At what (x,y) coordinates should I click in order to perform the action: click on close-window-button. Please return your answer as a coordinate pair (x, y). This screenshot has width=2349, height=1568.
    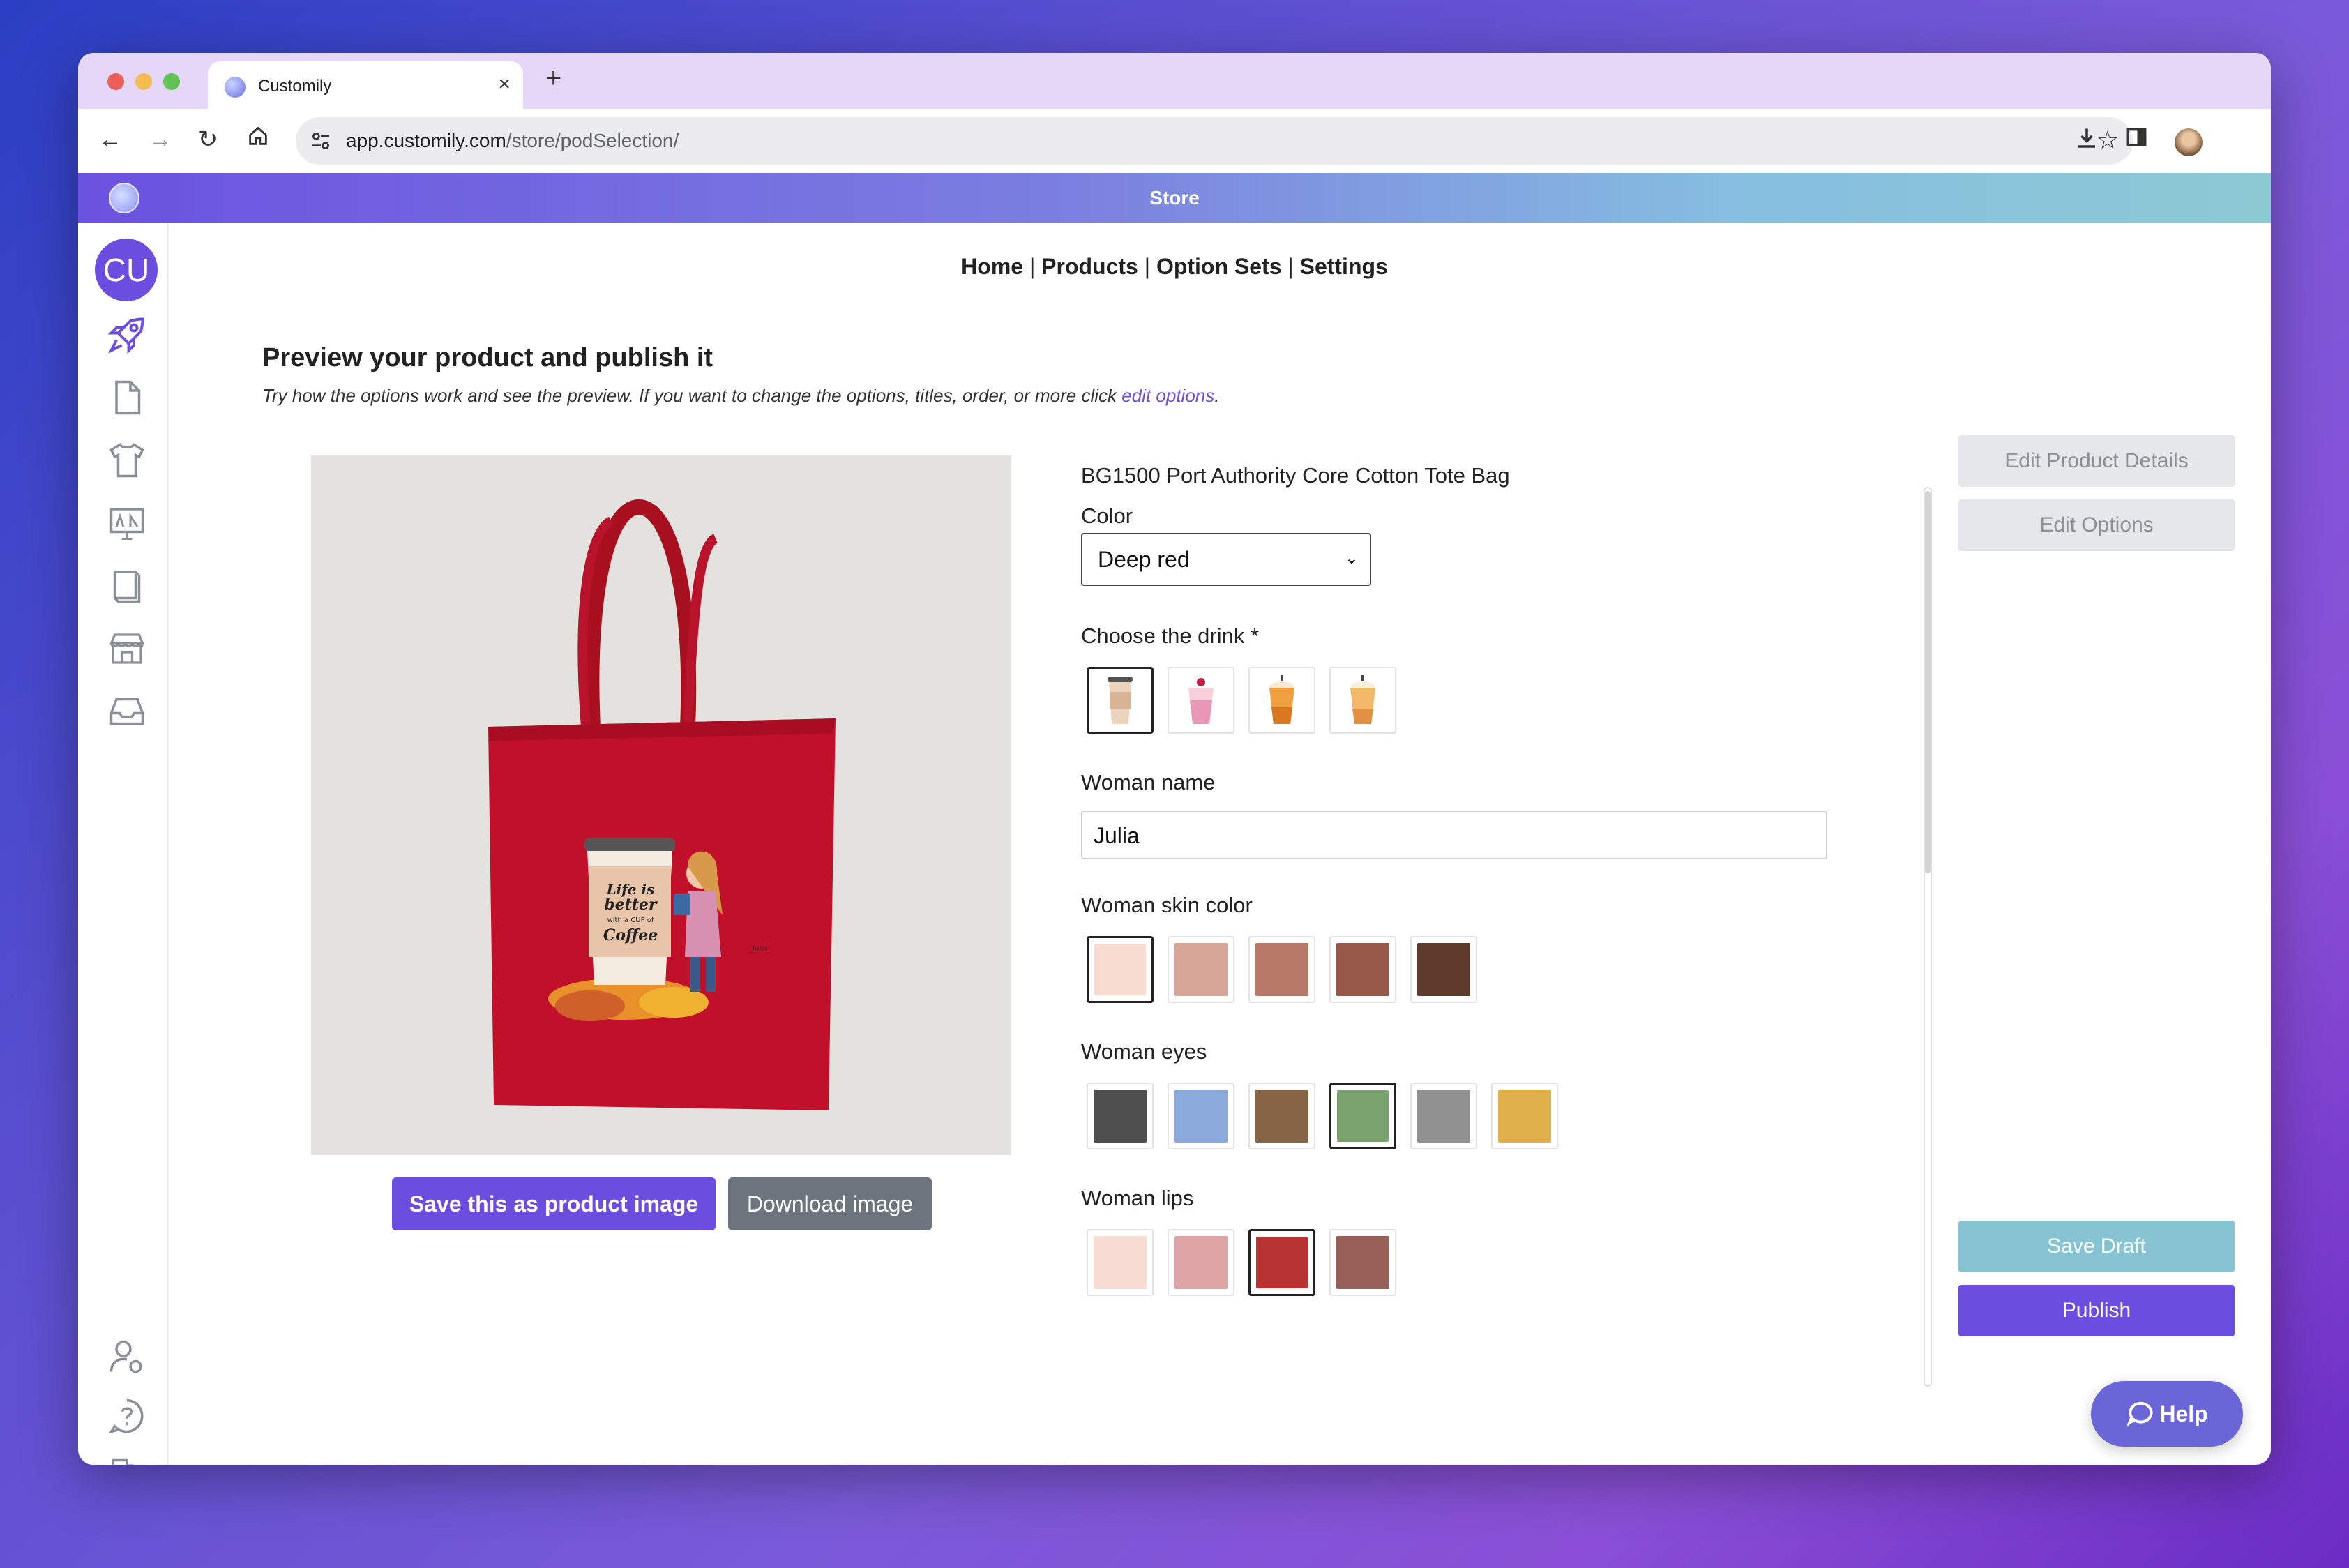
    Looking at the image, I should click on (115, 81).